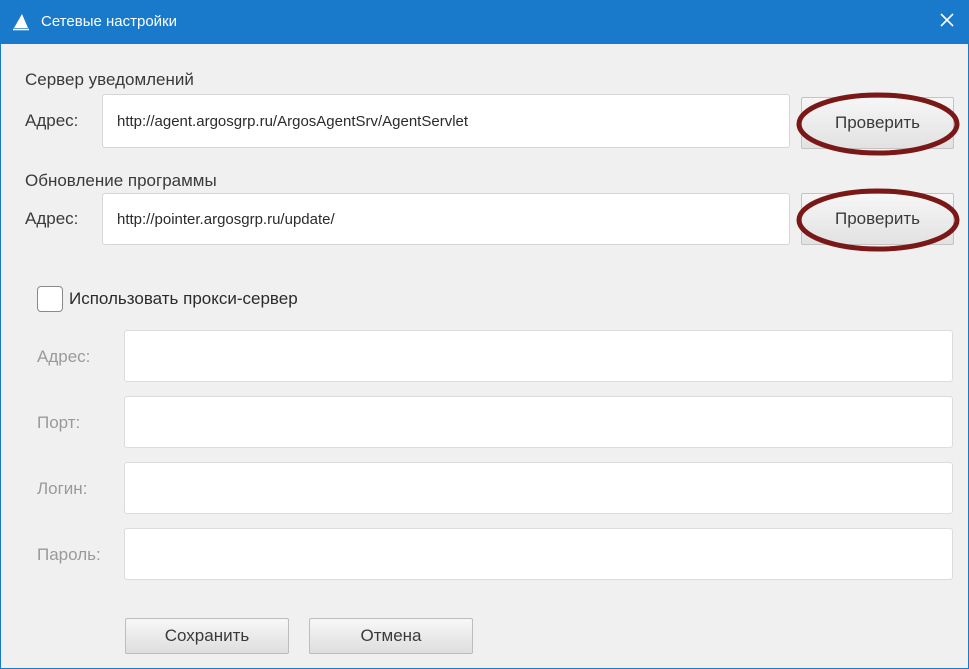 Image resolution: width=969 pixels, height=669 pixels. What do you see at coordinates (64, 356) in the screenshot?
I see `proxy-address-label: Адрес:` at bounding box center [64, 356].